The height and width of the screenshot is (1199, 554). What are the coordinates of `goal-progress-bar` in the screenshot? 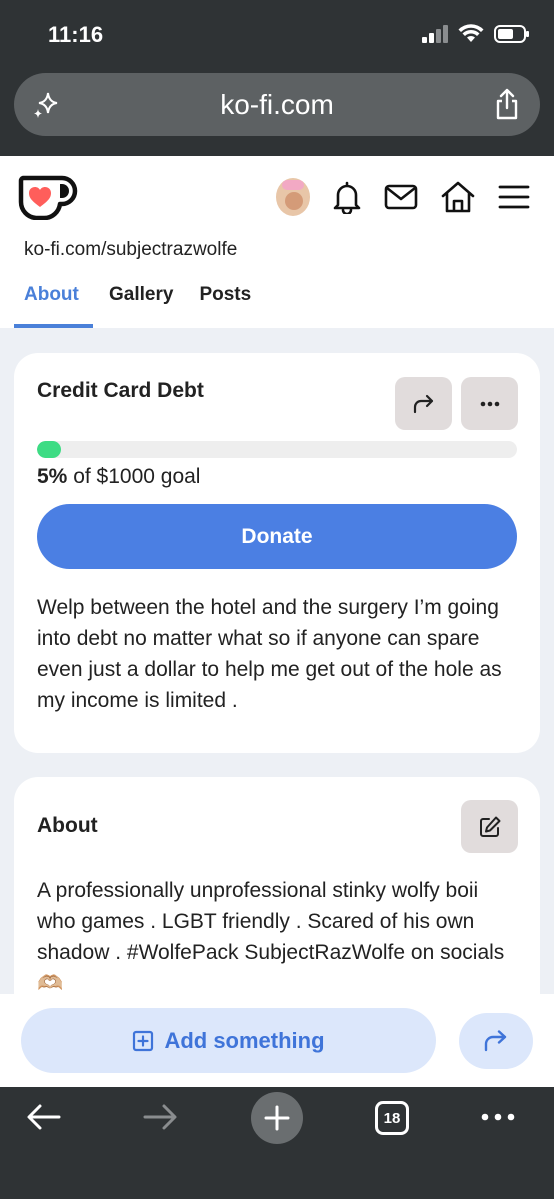 It's located at (277, 449).